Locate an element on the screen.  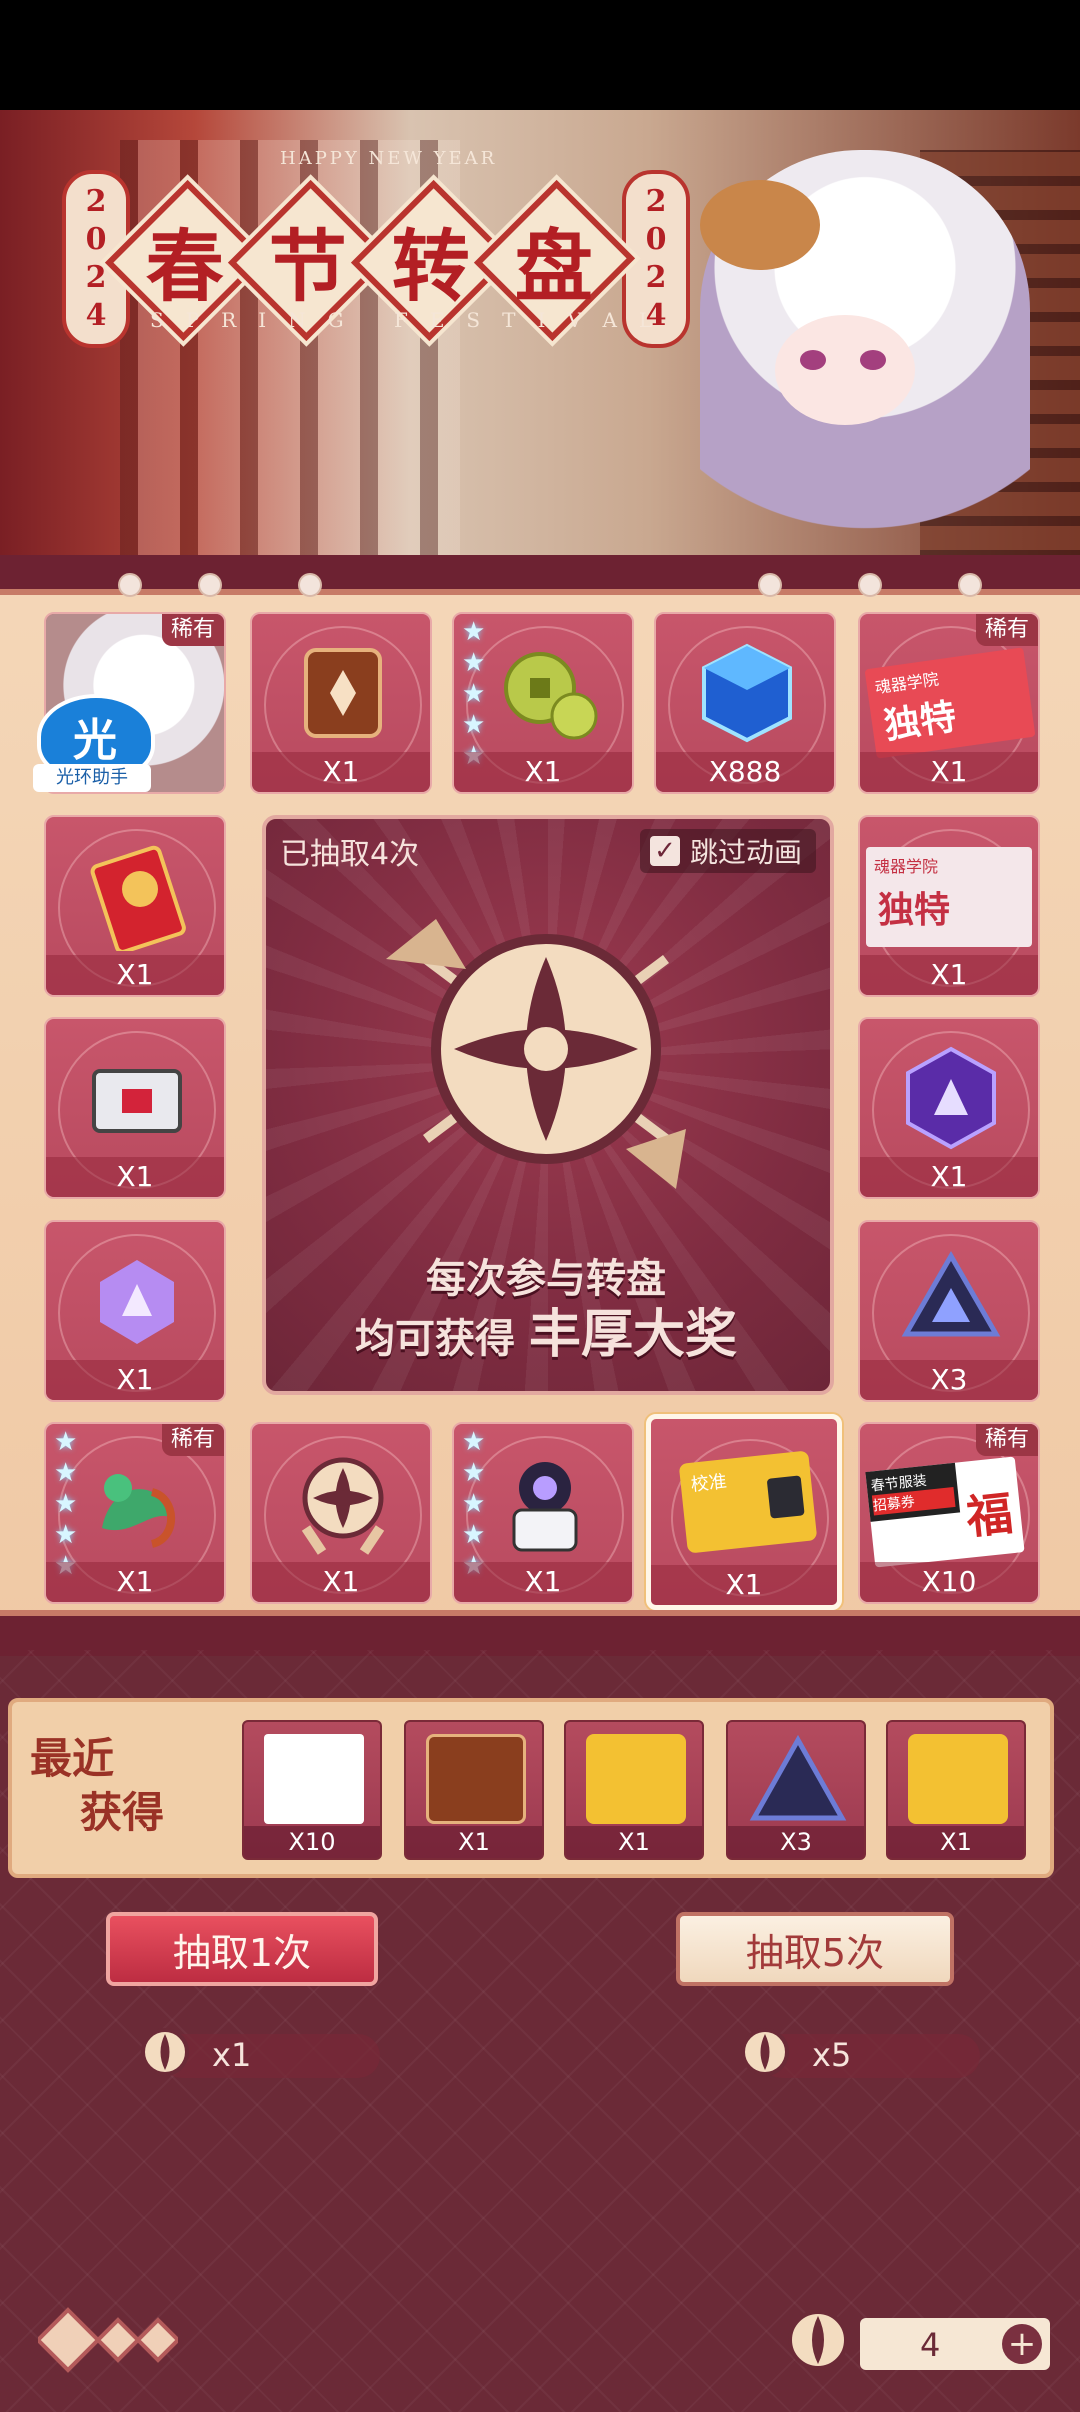
helper-widget: 光 光环助手 is located at coordinates (94, 744).